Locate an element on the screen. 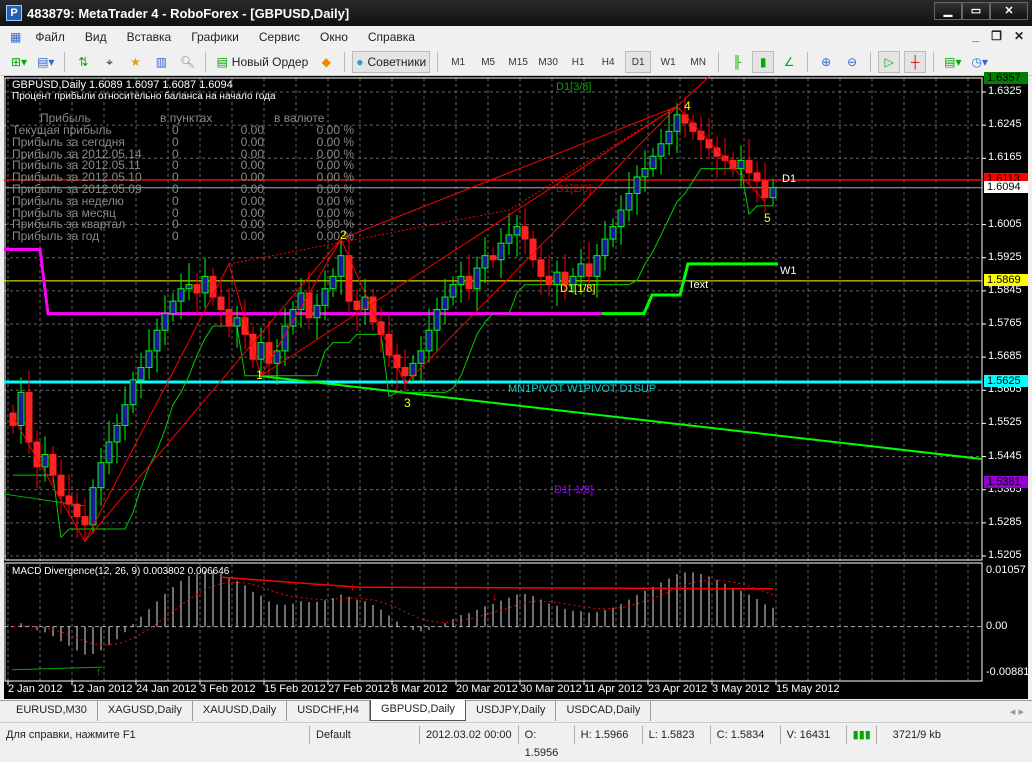 The width and height of the screenshot is (1032, 762). tab-eurusd: EURUSD,M30 is located at coordinates (52, 711).